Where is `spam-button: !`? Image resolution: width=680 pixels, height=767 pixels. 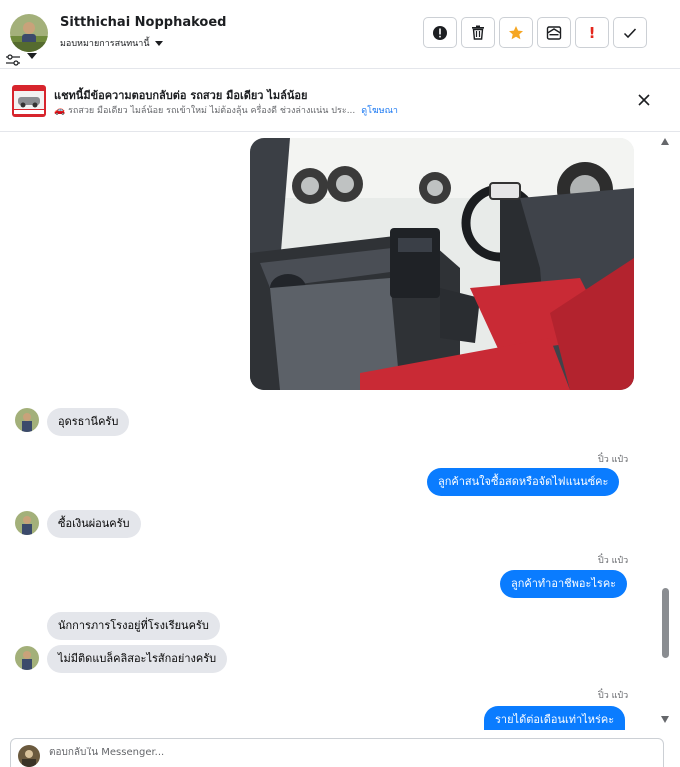
spam-button: ! is located at coordinates (592, 32).